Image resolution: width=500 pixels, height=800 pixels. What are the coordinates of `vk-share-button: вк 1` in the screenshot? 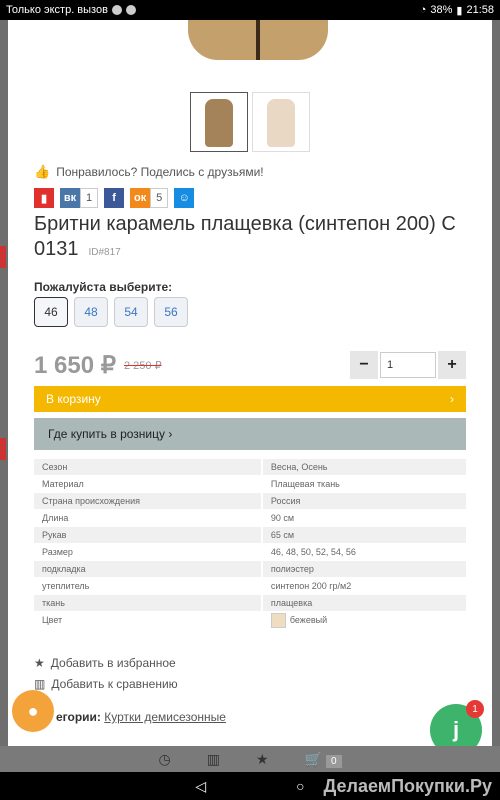 It's located at (79, 198).